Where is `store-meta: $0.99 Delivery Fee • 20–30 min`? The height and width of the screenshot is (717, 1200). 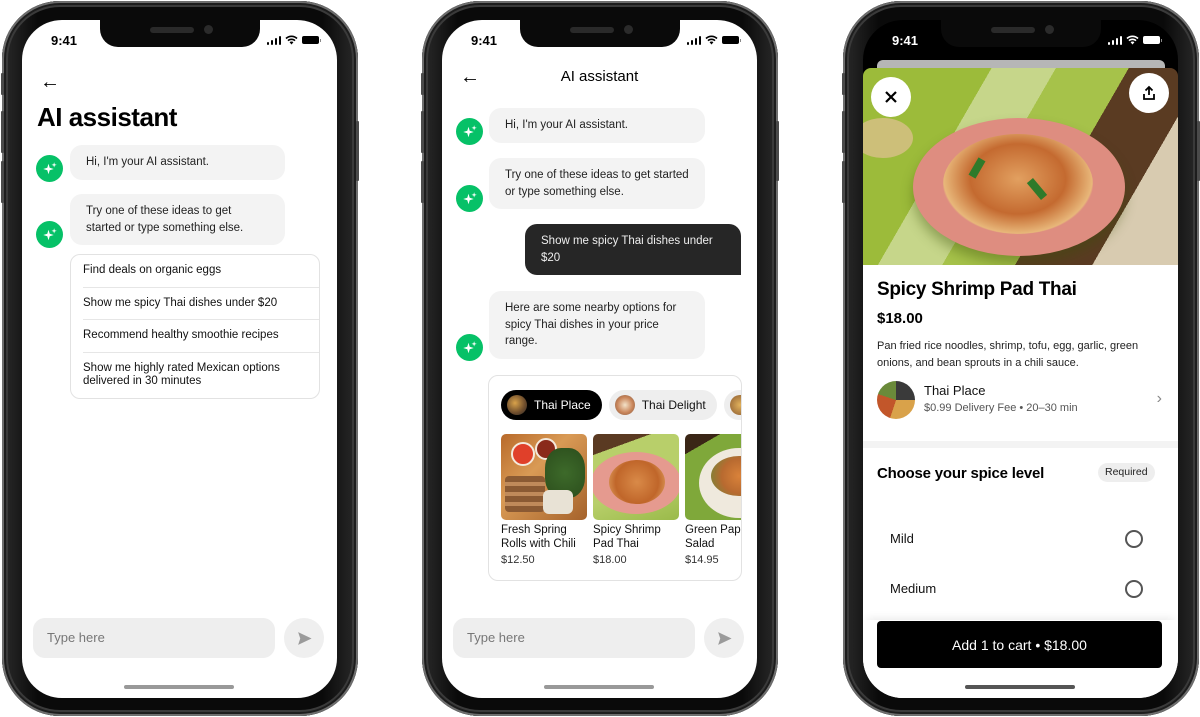 store-meta: $0.99 Delivery Fee • 20–30 min is located at coordinates (1001, 408).